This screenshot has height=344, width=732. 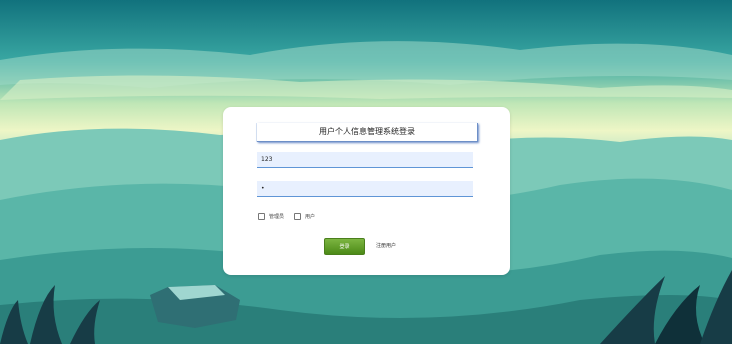 I want to click on role-user-checkbox, so click(x=297, y=216).